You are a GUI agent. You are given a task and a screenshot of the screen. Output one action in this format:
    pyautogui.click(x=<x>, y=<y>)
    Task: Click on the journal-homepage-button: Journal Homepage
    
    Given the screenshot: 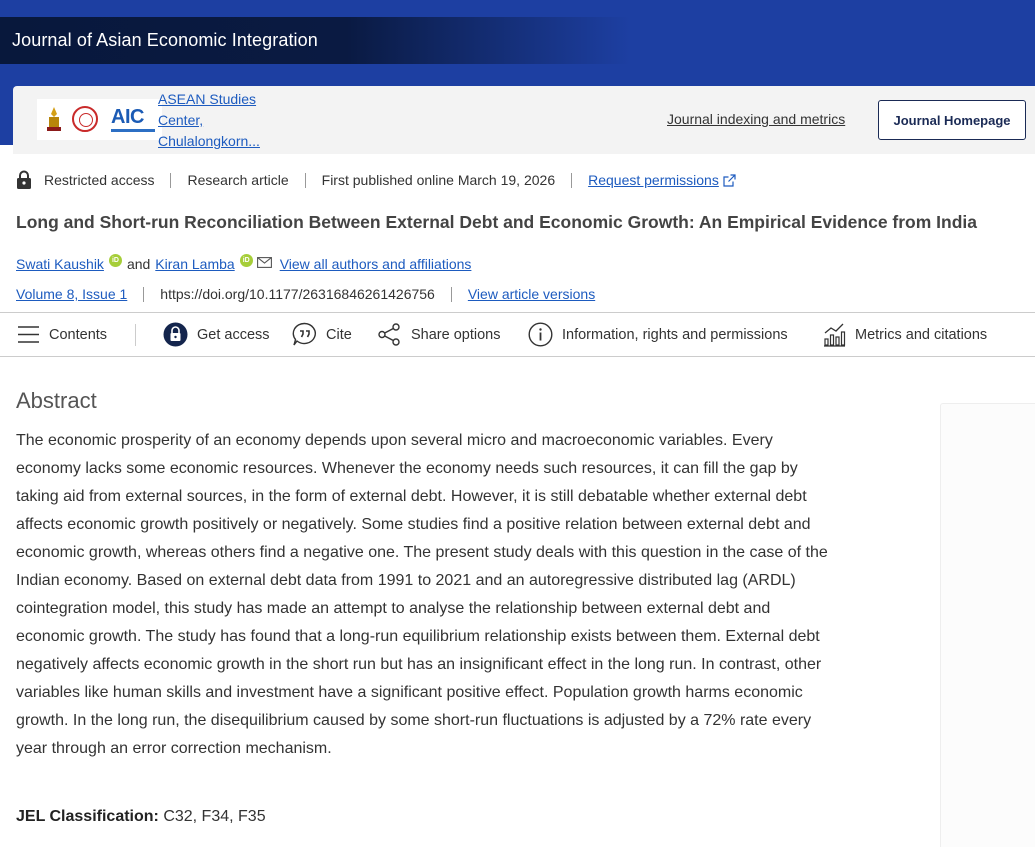 What is the action you would take?
    pyautogui.click(x=952, y=120)
    